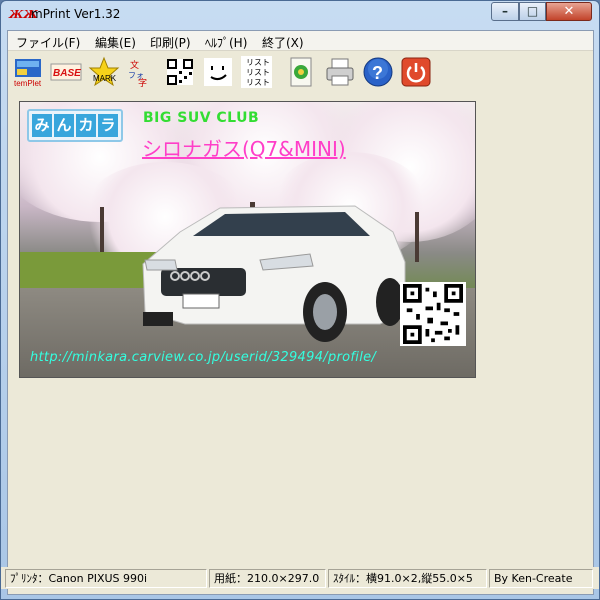 Image resolution: width=600 pixels, height=600 pixels. I want to click on recycle-button, so click(301, 72).